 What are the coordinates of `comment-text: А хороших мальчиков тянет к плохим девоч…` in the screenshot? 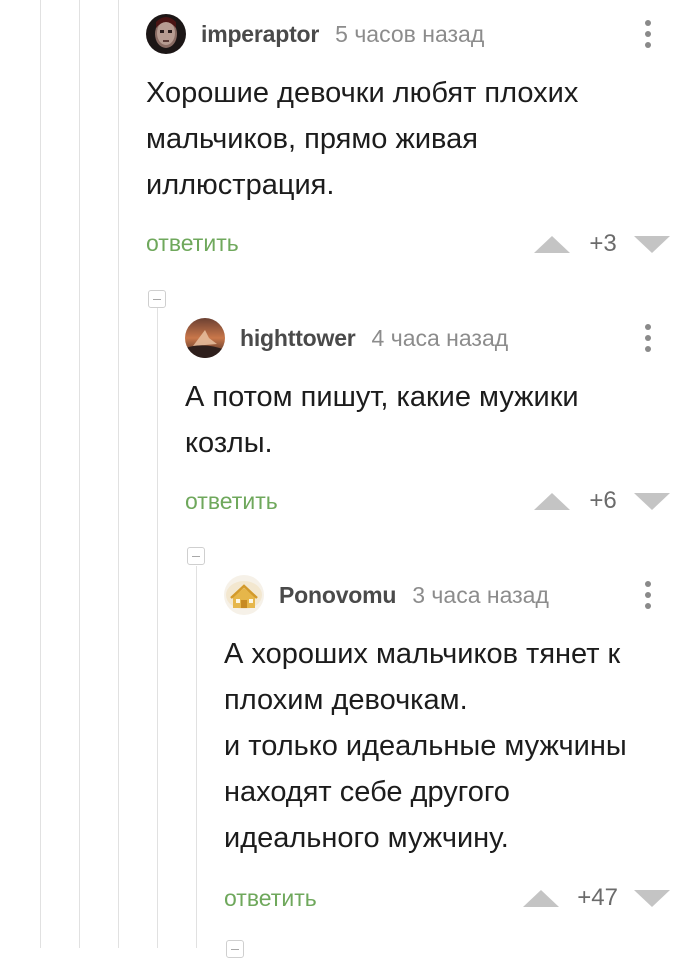 It's located at (425, 746).